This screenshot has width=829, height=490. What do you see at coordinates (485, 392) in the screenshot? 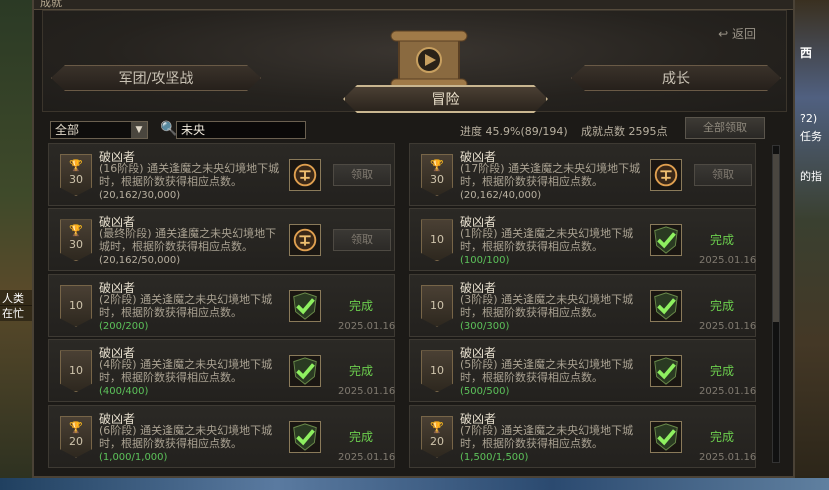
I see `achievement-progress: (500/500)` at bounding box center [485, 392].